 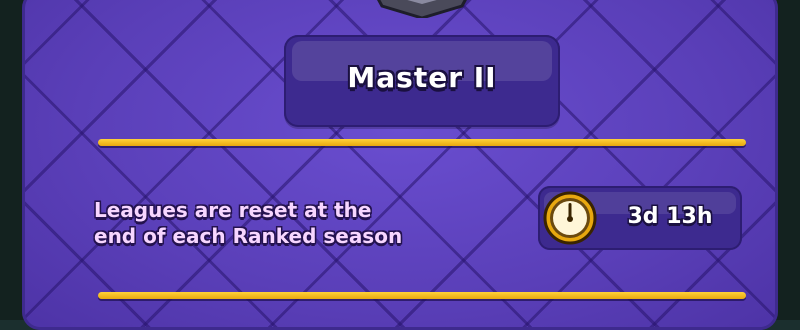 I want to click on reset-info-line1: Leagues are reset at the, so click(x=233, y=210).